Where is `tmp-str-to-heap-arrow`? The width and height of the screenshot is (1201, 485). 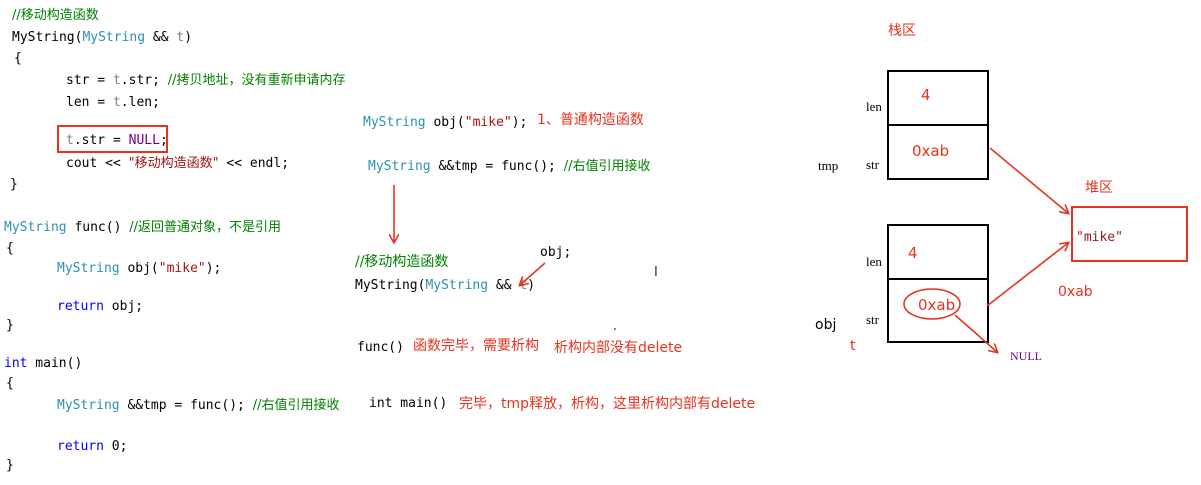
tmp-str-to-heap-arrow is located at coordinates (1028, 180).